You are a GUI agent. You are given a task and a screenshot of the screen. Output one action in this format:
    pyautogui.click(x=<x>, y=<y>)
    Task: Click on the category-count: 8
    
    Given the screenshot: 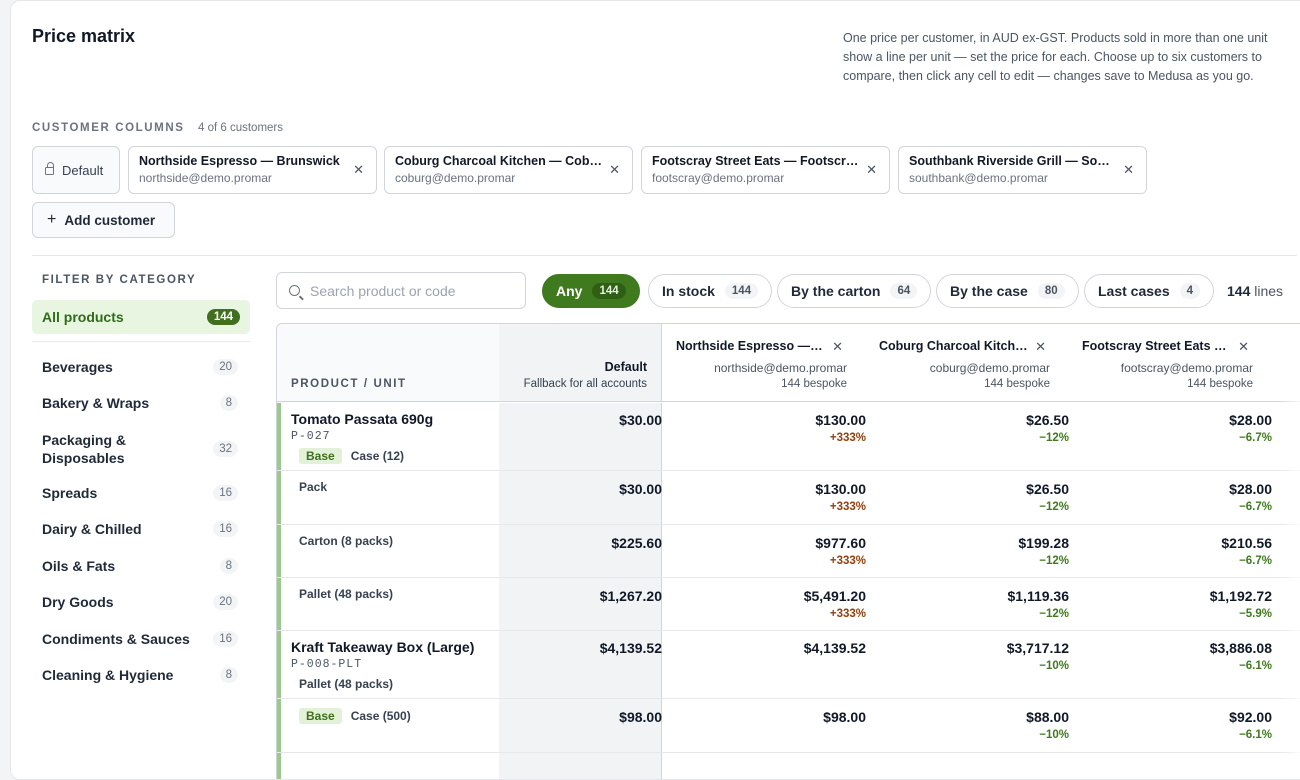 What is the action you would take?
    pyautogui.click(x=228, y=675)
    